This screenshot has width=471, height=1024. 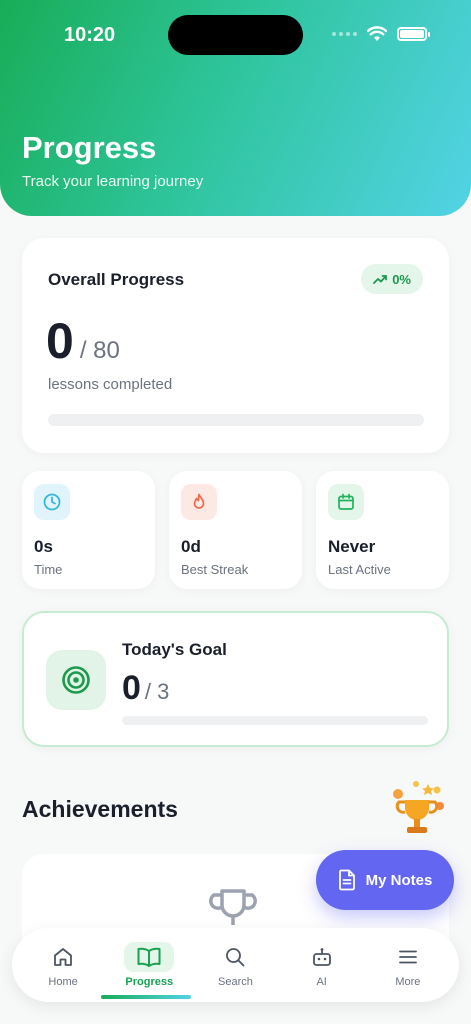 What do you see at coordinates (399, 880) in the screenshot?
I see `my-notes-label: My Notes` at bounding box center [399, 880].